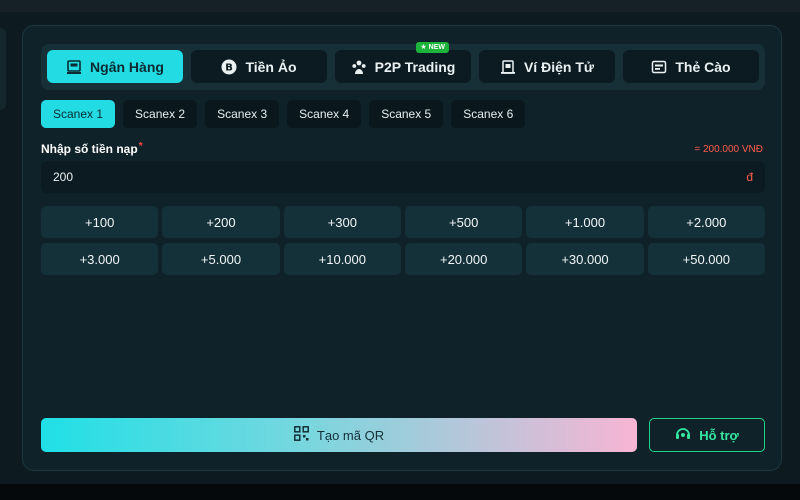 This screenshot has height=500, width=800. I want to click on scratch-card-icon, so click(659, 67).